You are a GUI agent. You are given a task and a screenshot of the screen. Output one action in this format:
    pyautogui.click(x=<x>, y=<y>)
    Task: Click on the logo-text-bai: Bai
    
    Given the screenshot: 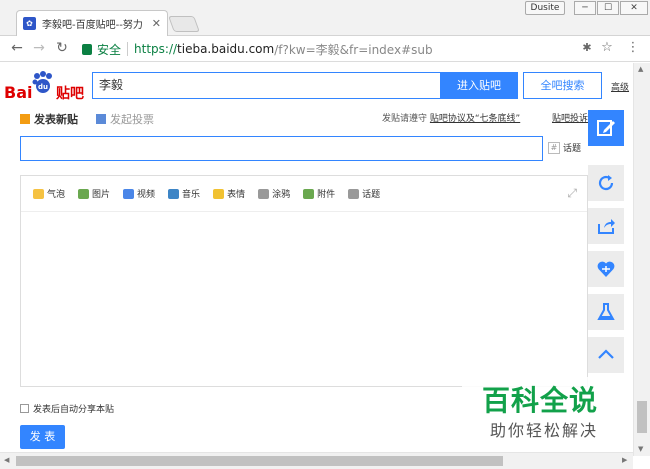 What is the action you would take?
    pyautogui.click(x=18, y=92)
    